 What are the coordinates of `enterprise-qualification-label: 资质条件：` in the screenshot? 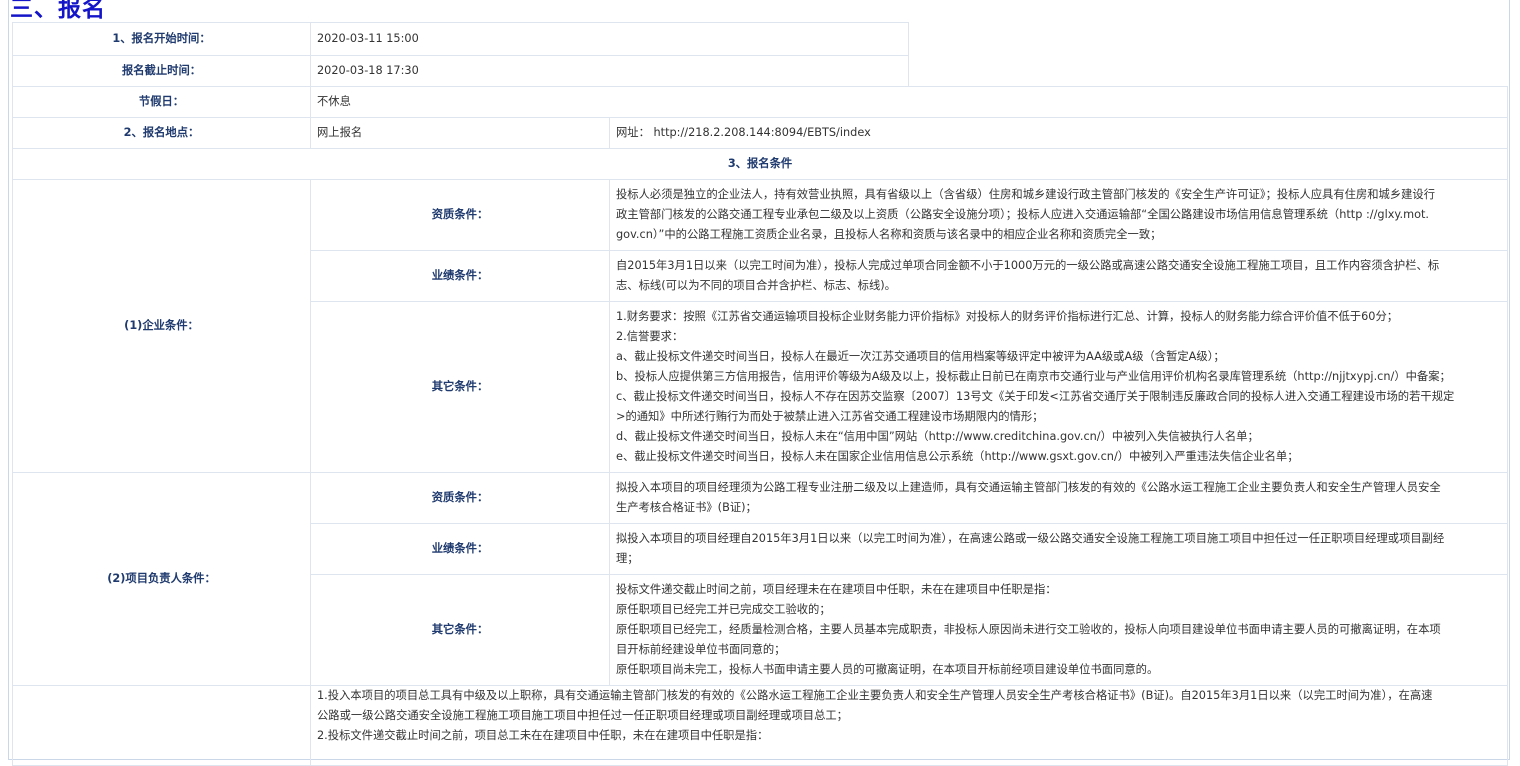 It's located at (460, 215).